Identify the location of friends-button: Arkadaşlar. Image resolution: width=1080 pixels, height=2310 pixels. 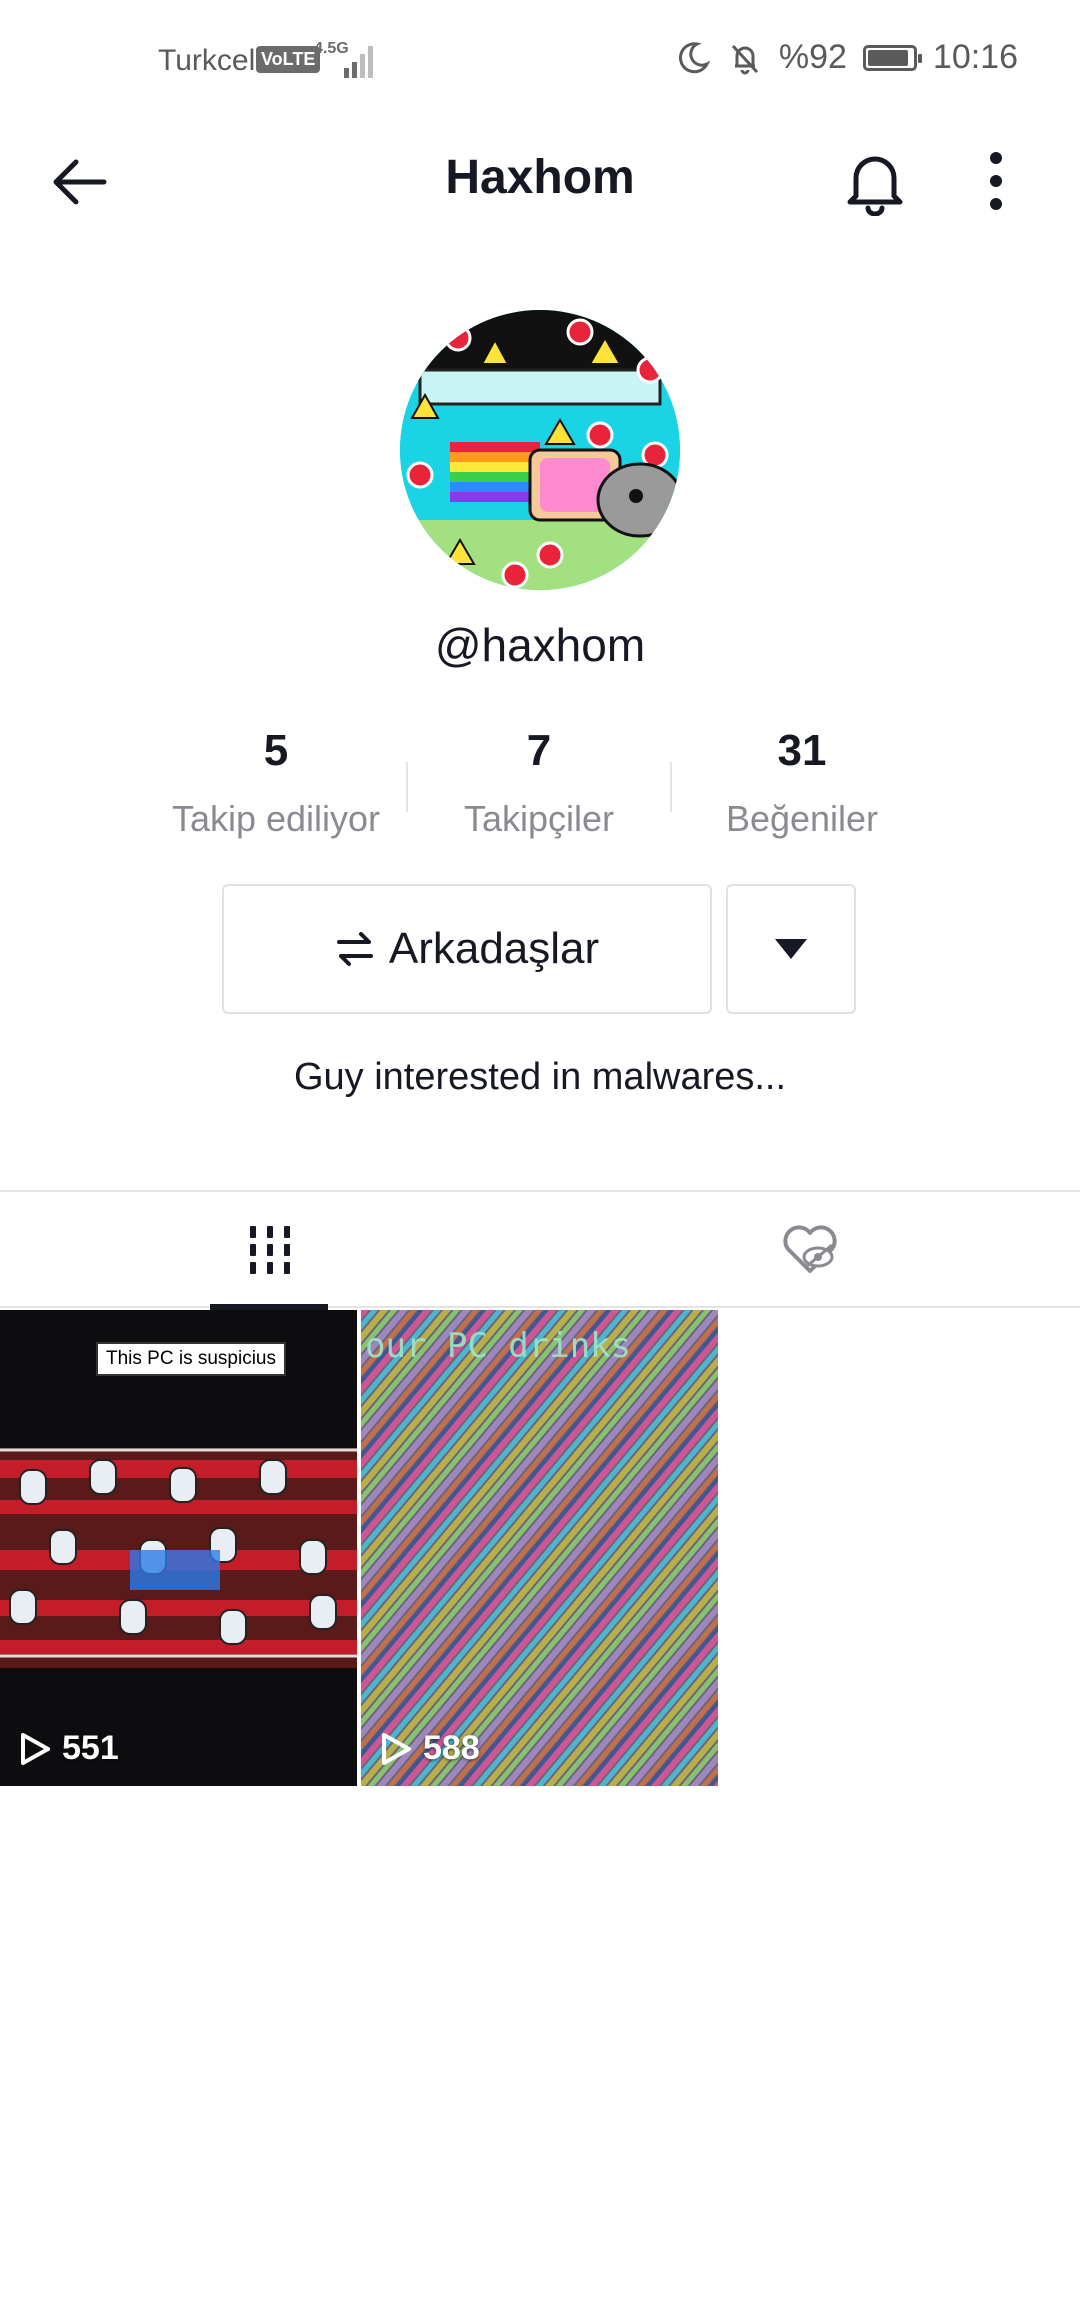
(467, 949).